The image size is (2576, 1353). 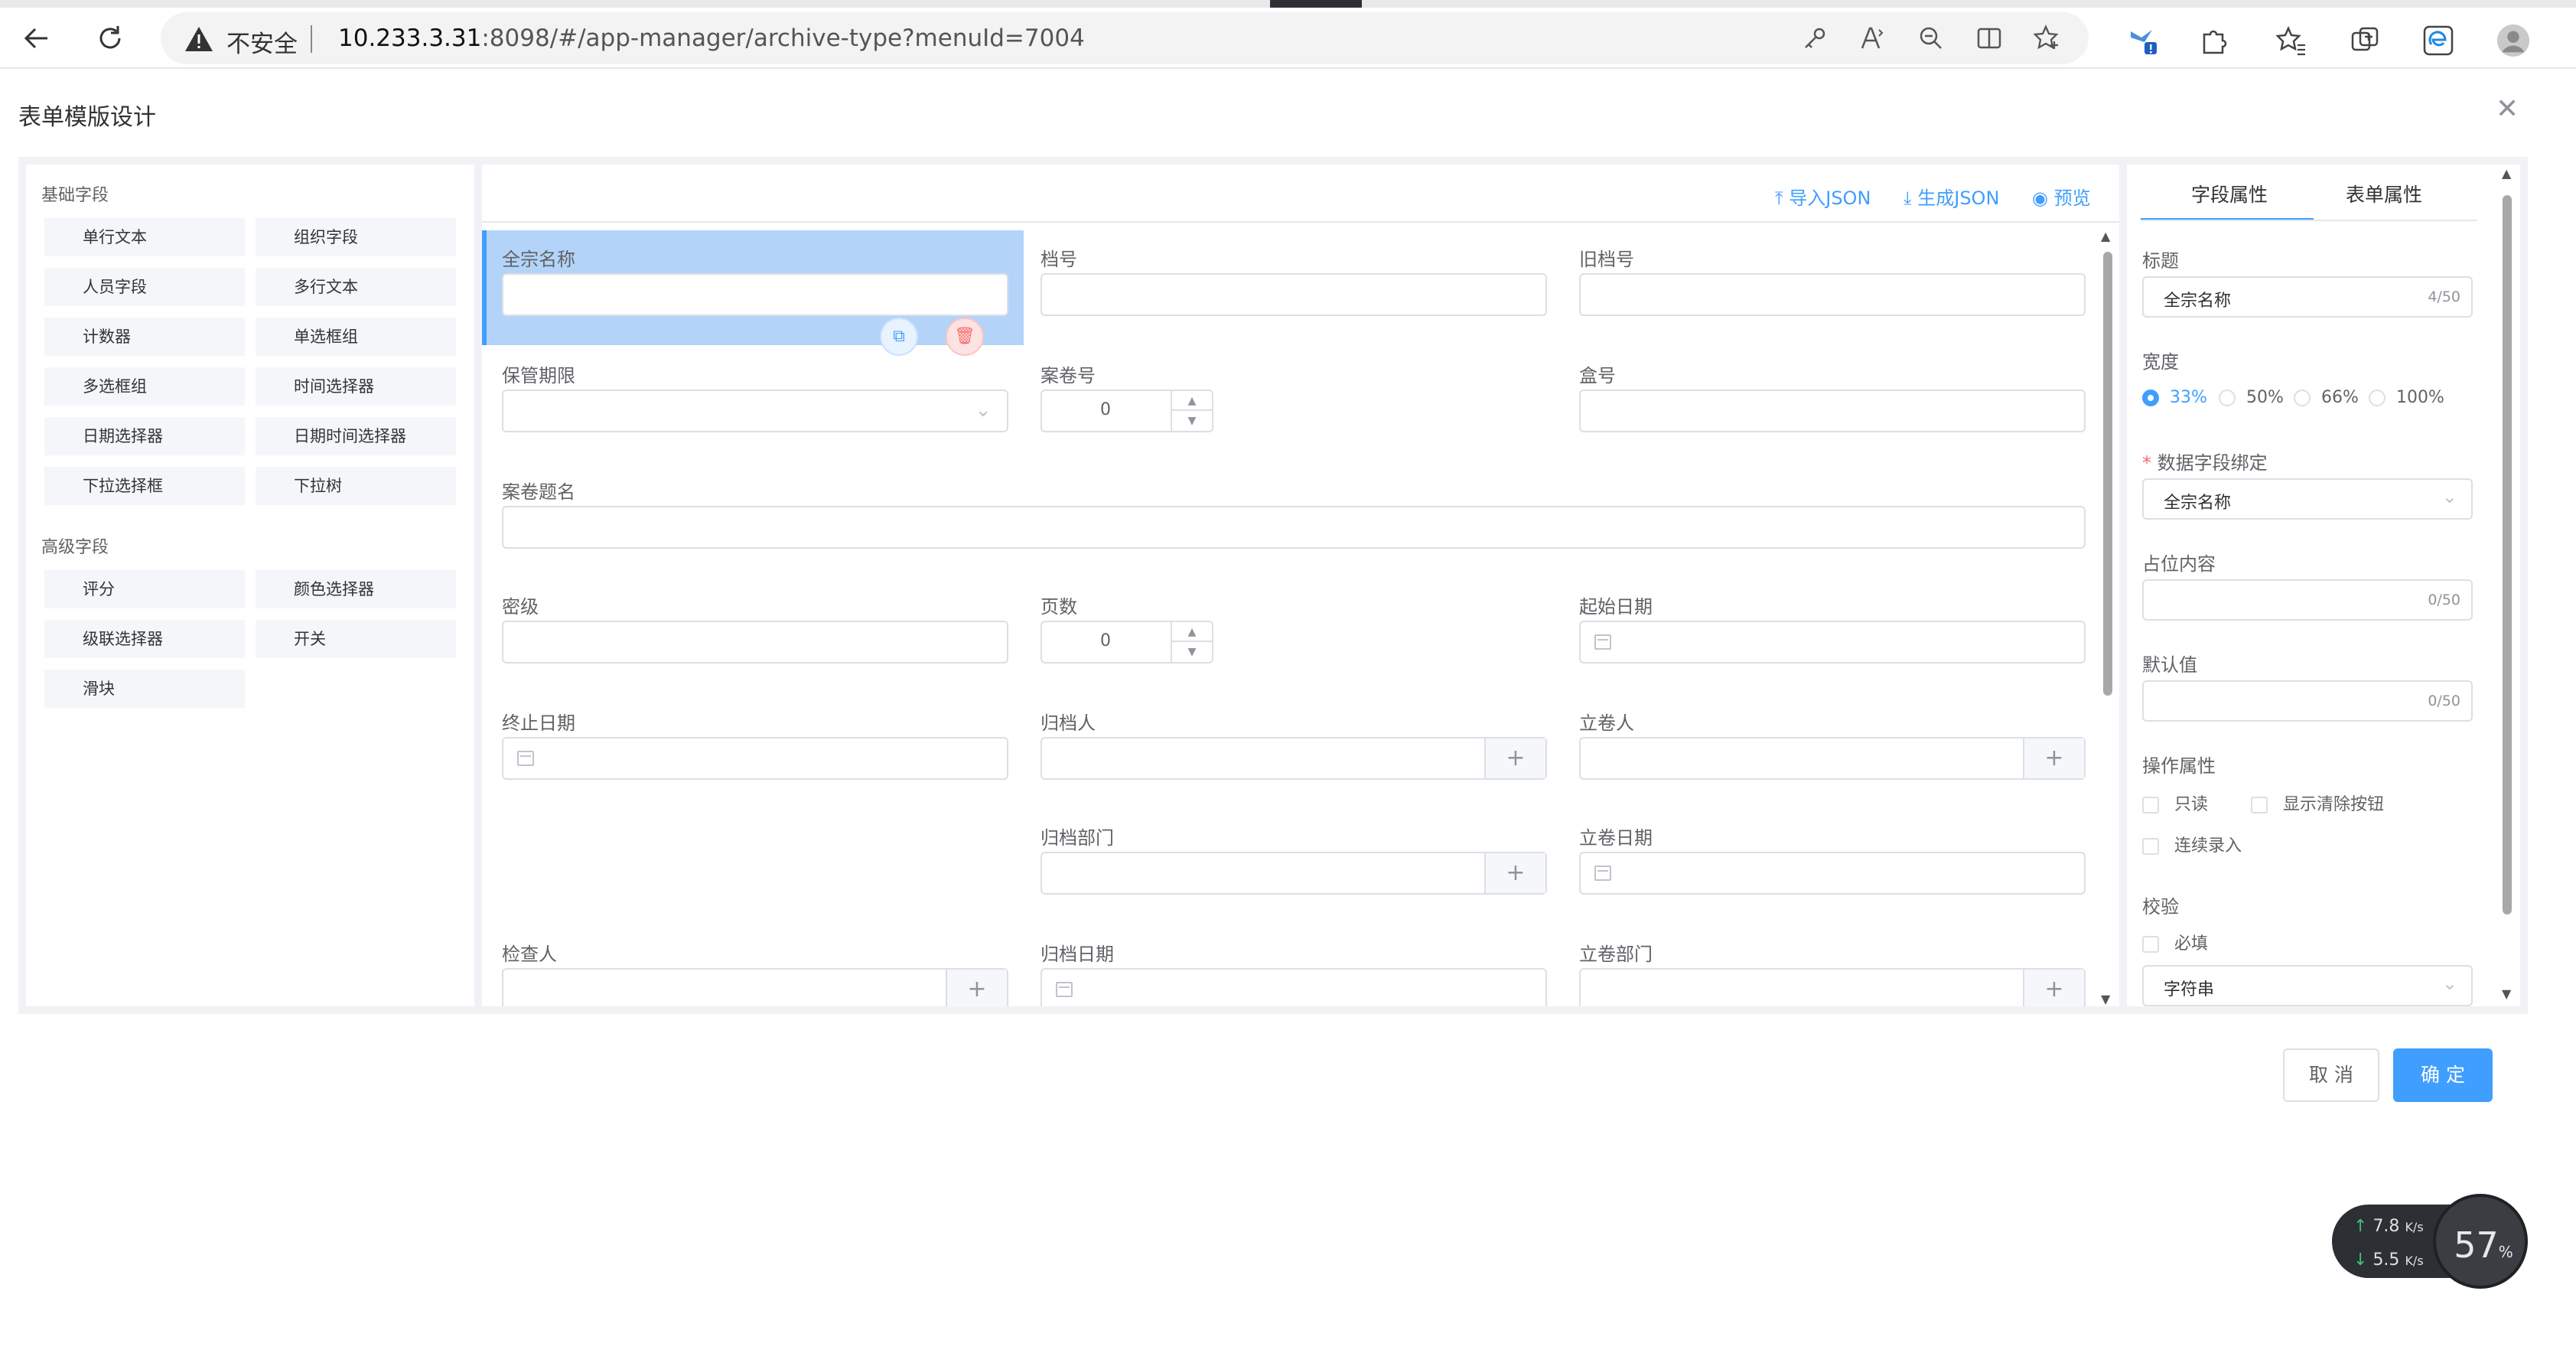 What do you see at coordinates (1873, 38) in the screenshot?
I see `read-aloud-icon` at bounding box center [1873, 38].